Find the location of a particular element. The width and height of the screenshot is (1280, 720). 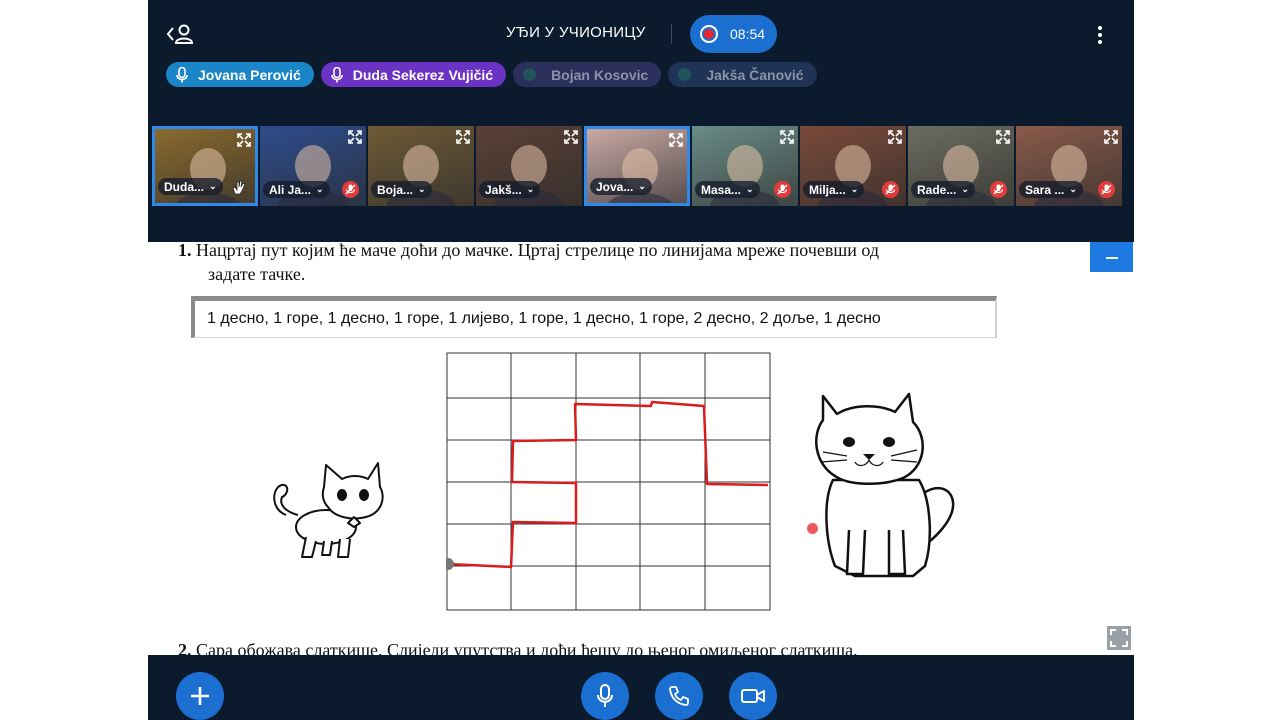

participant-tile: Rade... ⌄ is located at coordinates (961, 166).